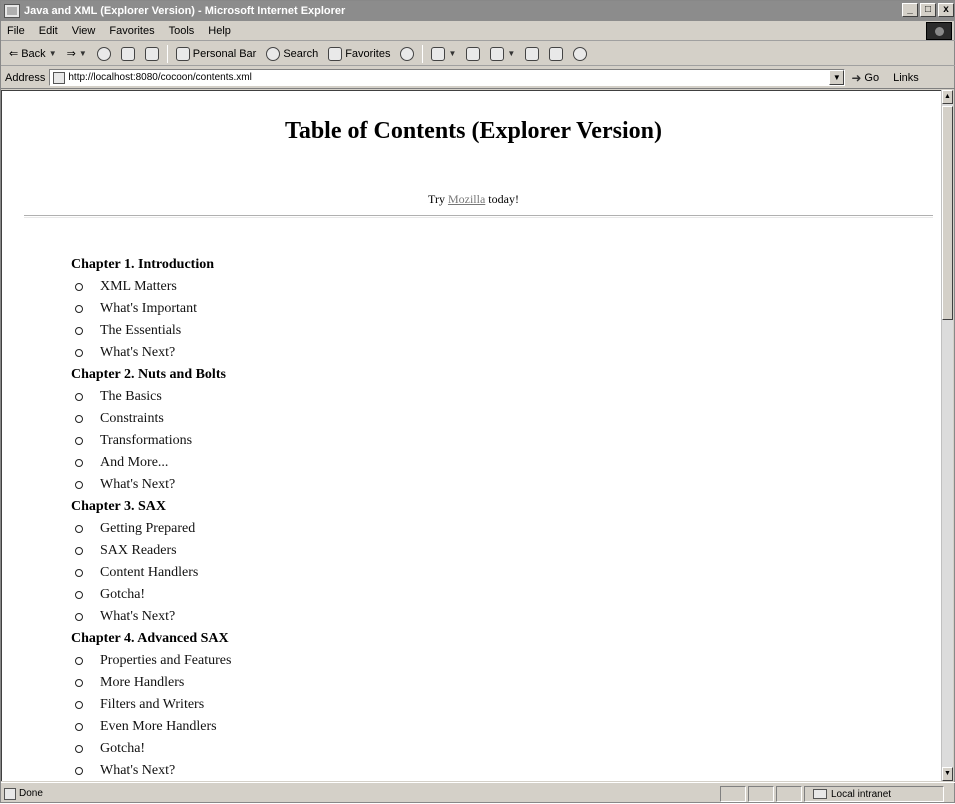  What do you see at coordinates (14, 54) in the screenshot?
I see `back-arrow-icon: ⇐` at bounding box center [14, 54].